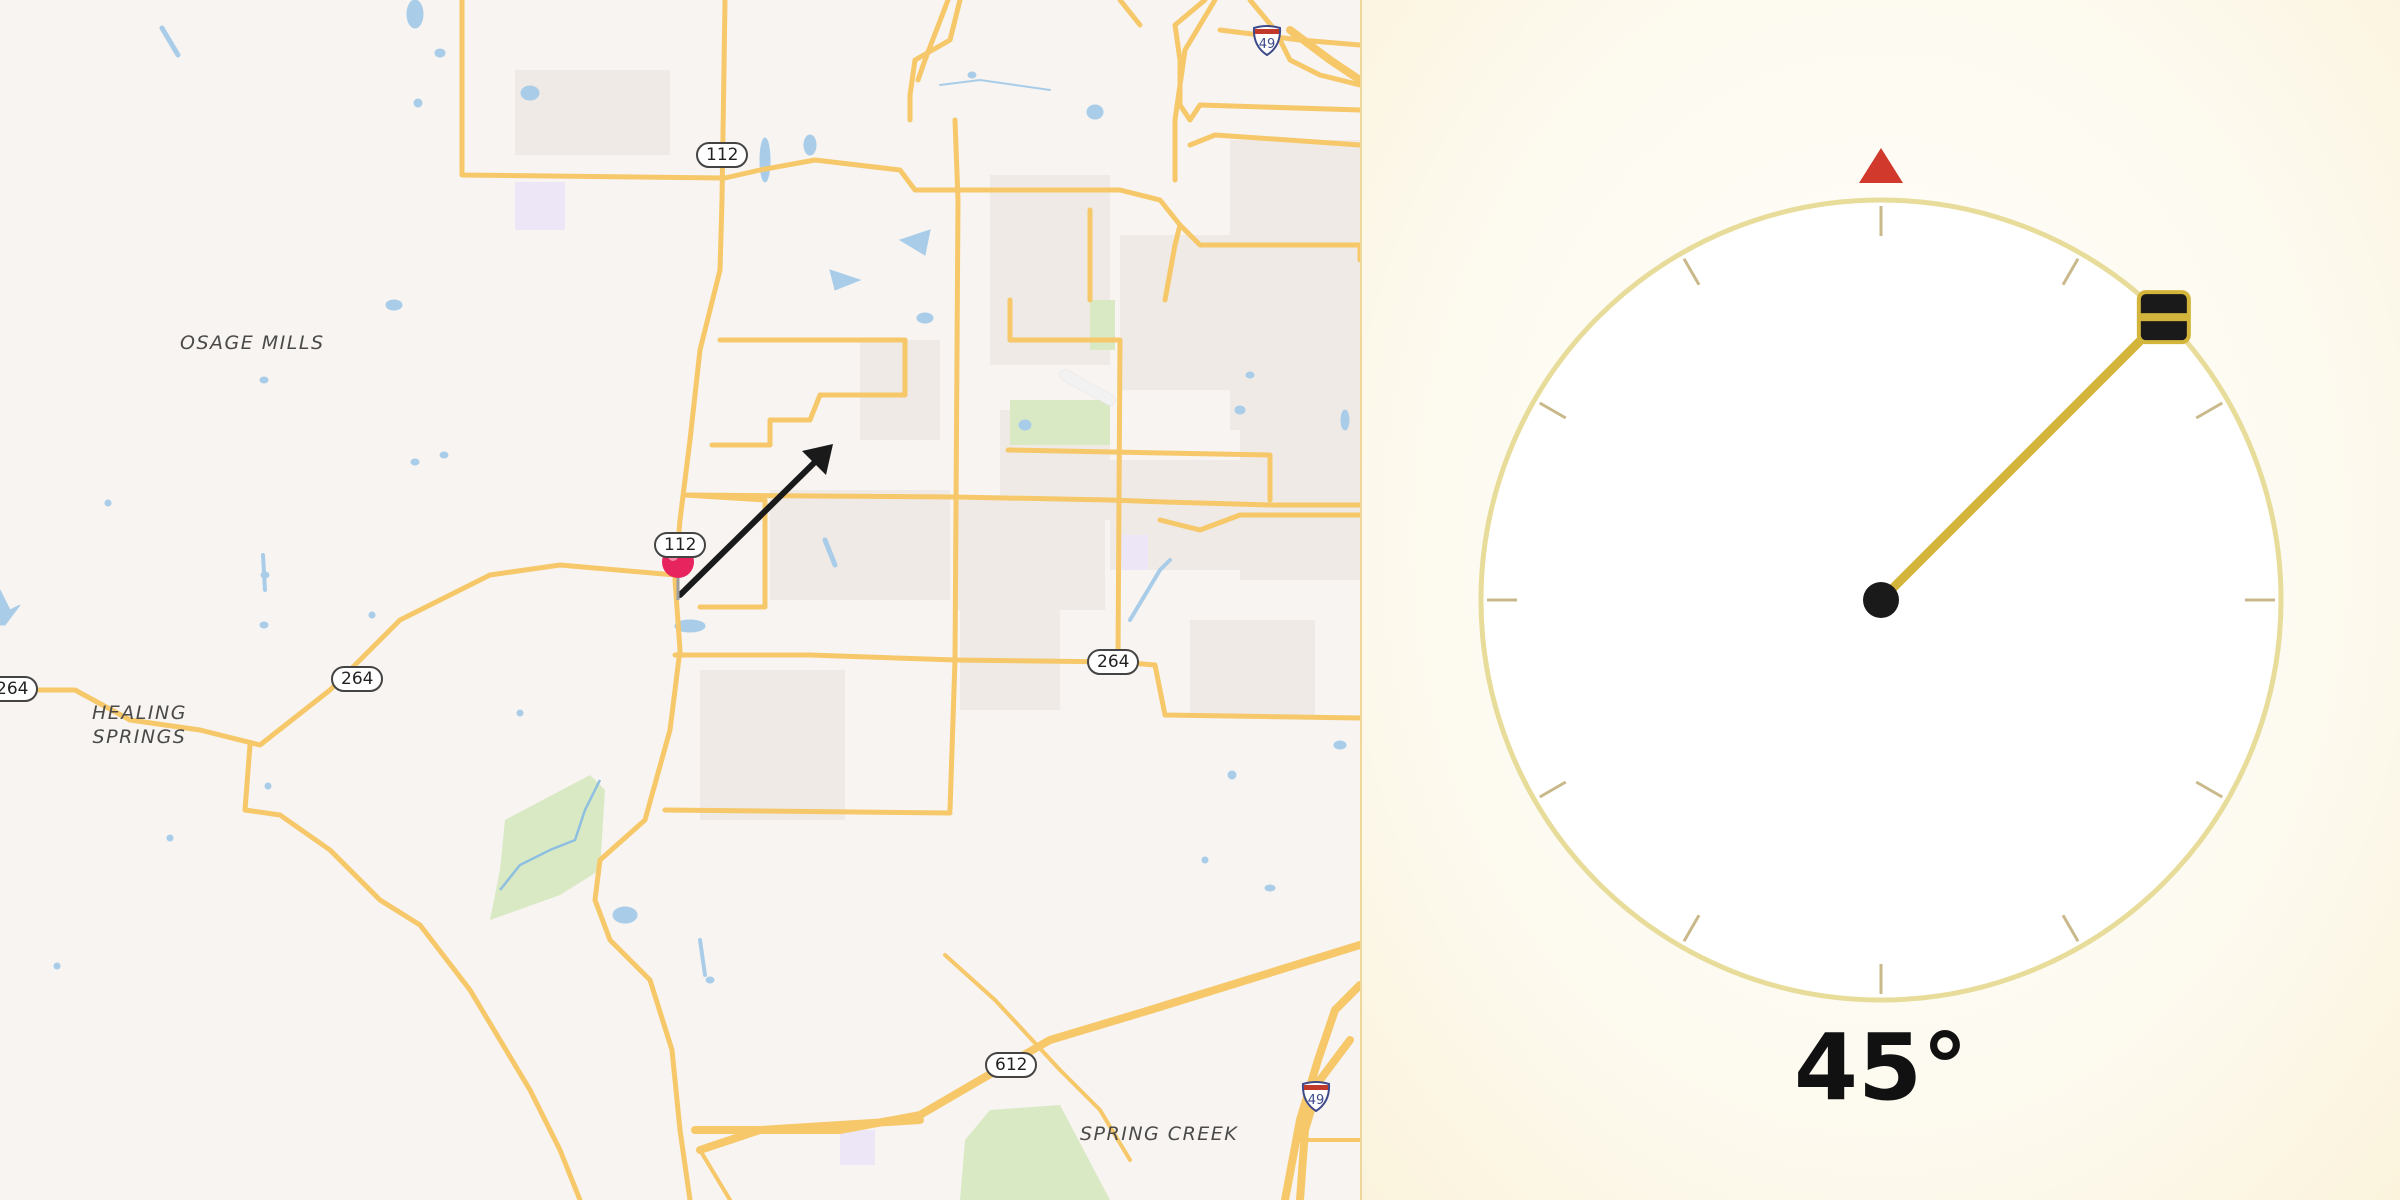 This screenshot has width=2400, height=1200. I want to click on route-shield-264-west: 264, so click(357, 679).